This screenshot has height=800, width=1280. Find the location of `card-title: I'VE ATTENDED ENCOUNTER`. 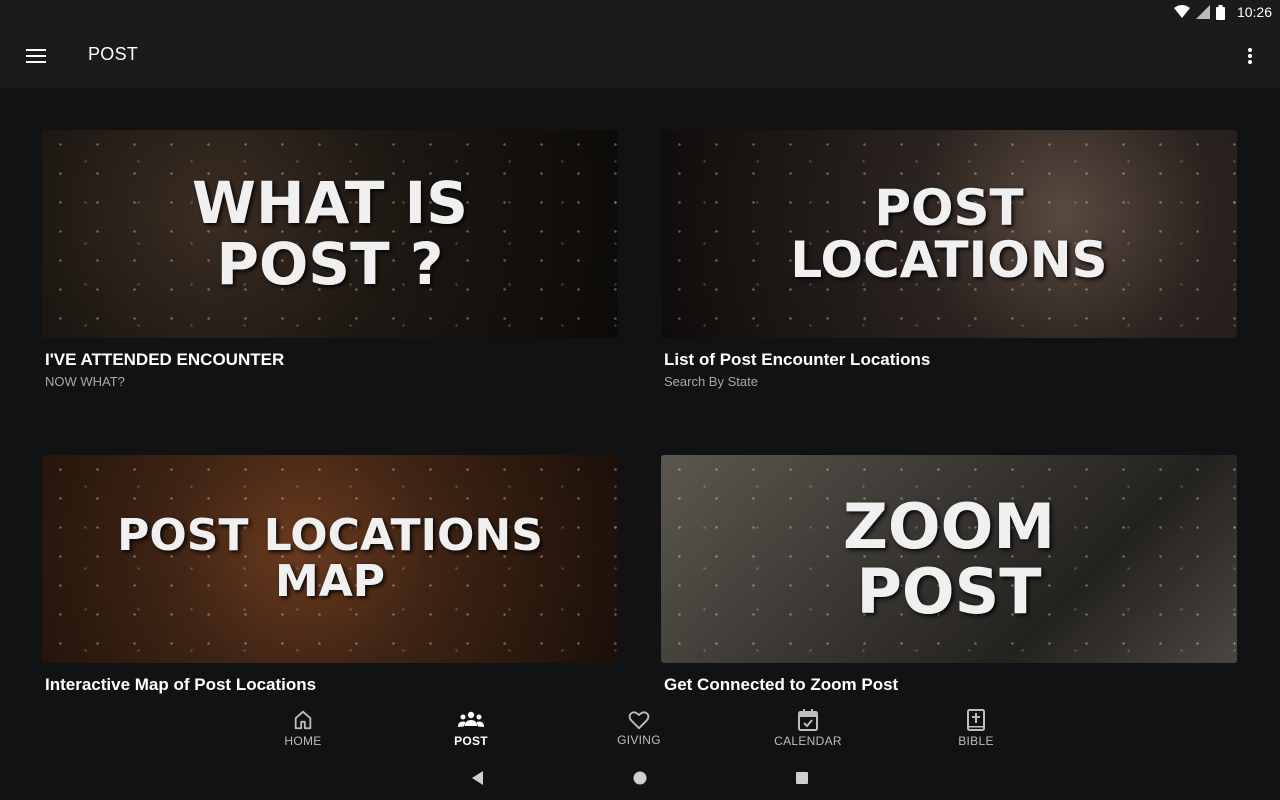

card-title: I'VE ATTENDED ENCOUNTER is located at coordinates (165, 359).